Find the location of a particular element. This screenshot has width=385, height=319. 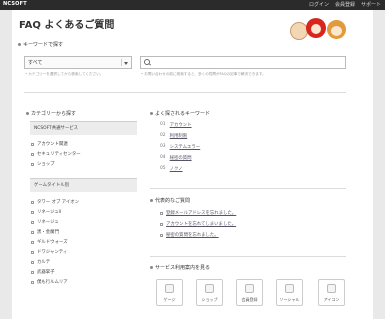

service-social-button: ソーシャル is located at coordinates (289, 292).